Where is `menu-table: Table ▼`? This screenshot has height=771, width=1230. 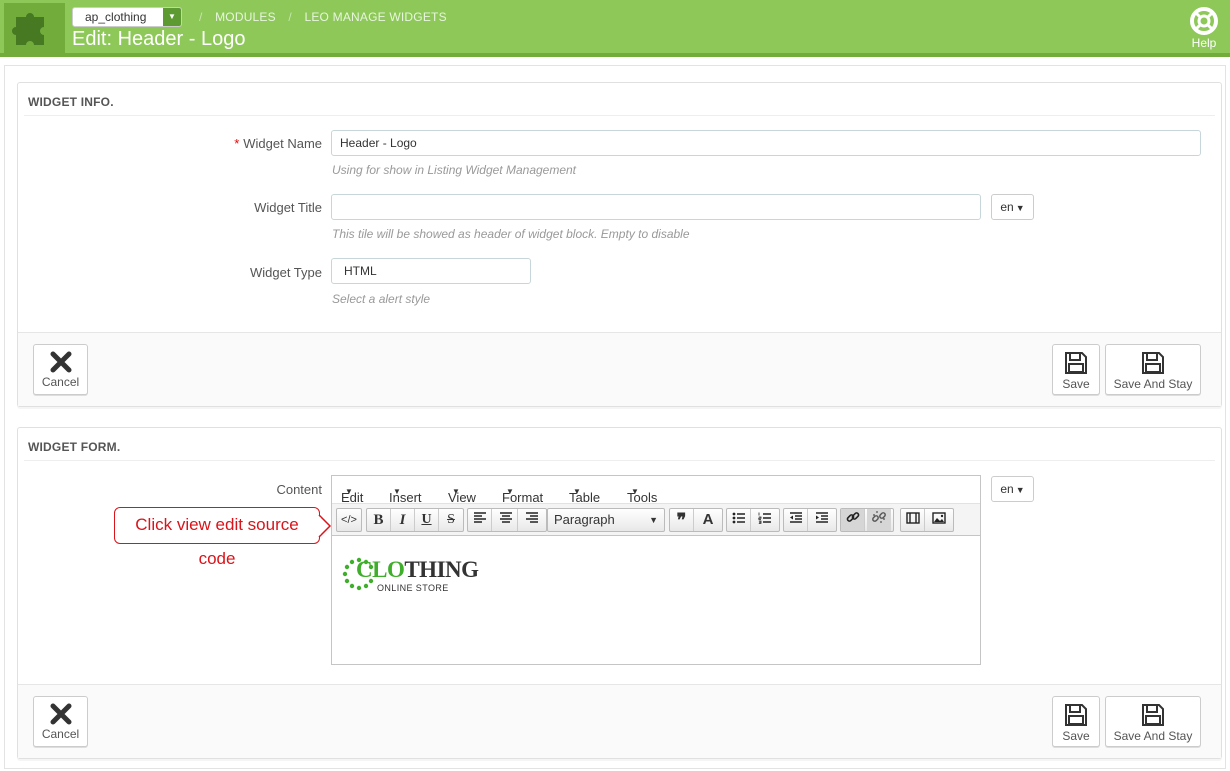
menu-table: Table ▼ is located at coordinates (584, 494).